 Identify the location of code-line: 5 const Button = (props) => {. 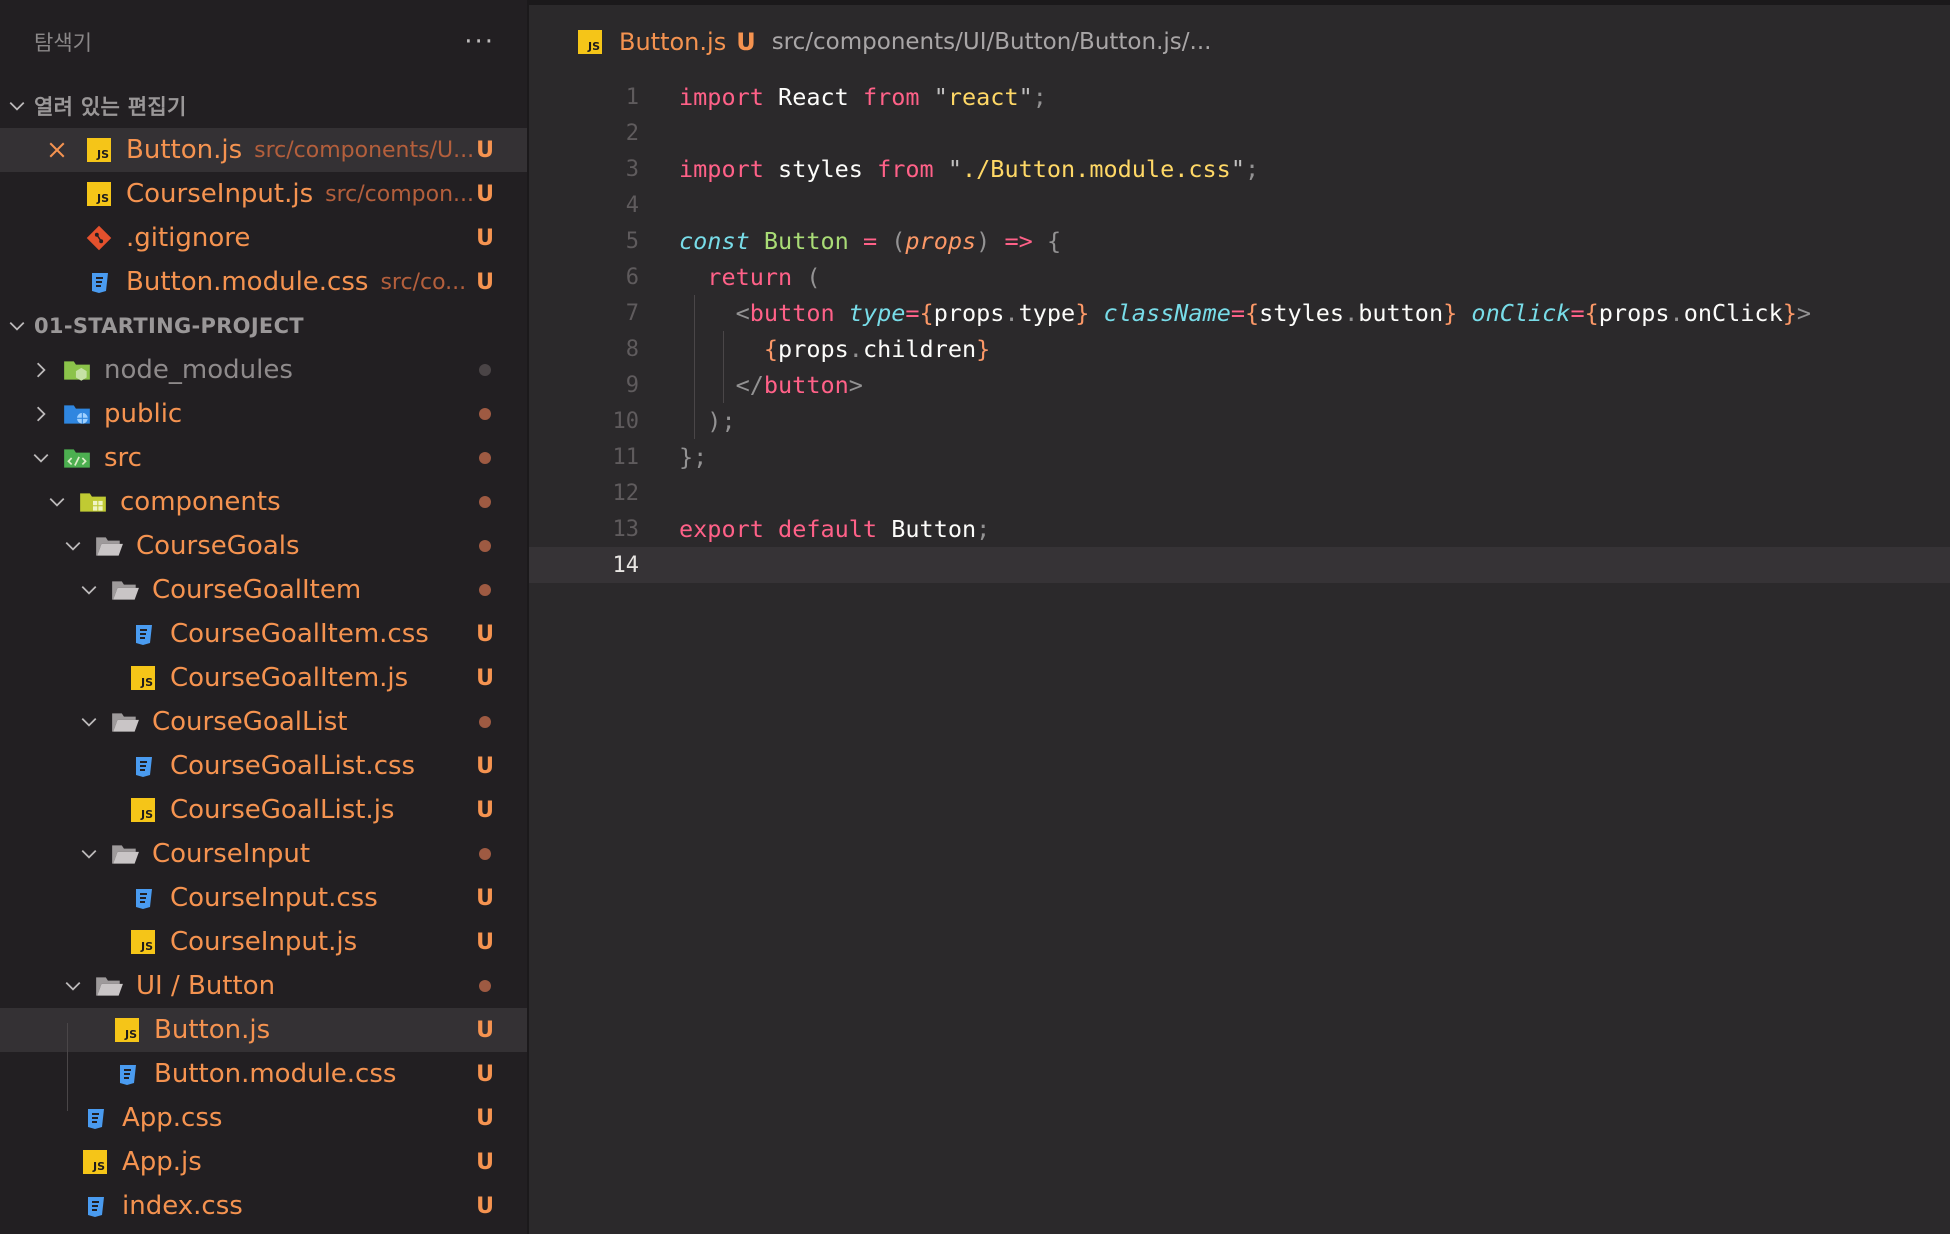
(1239, 241).